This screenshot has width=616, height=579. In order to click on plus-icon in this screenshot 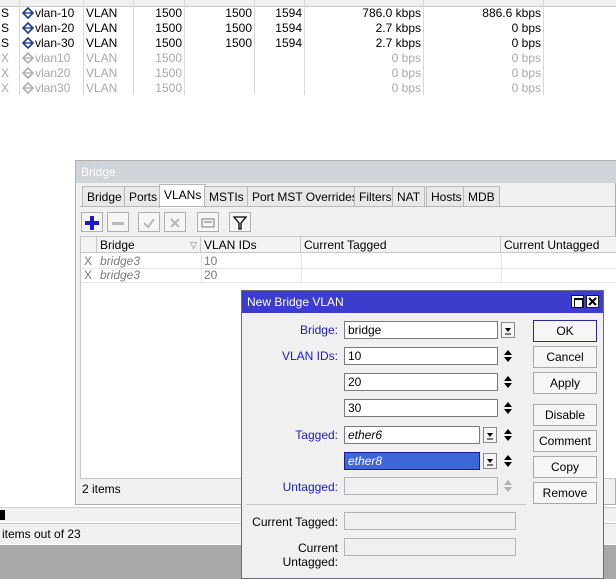, I will do `click(92, 222)`.